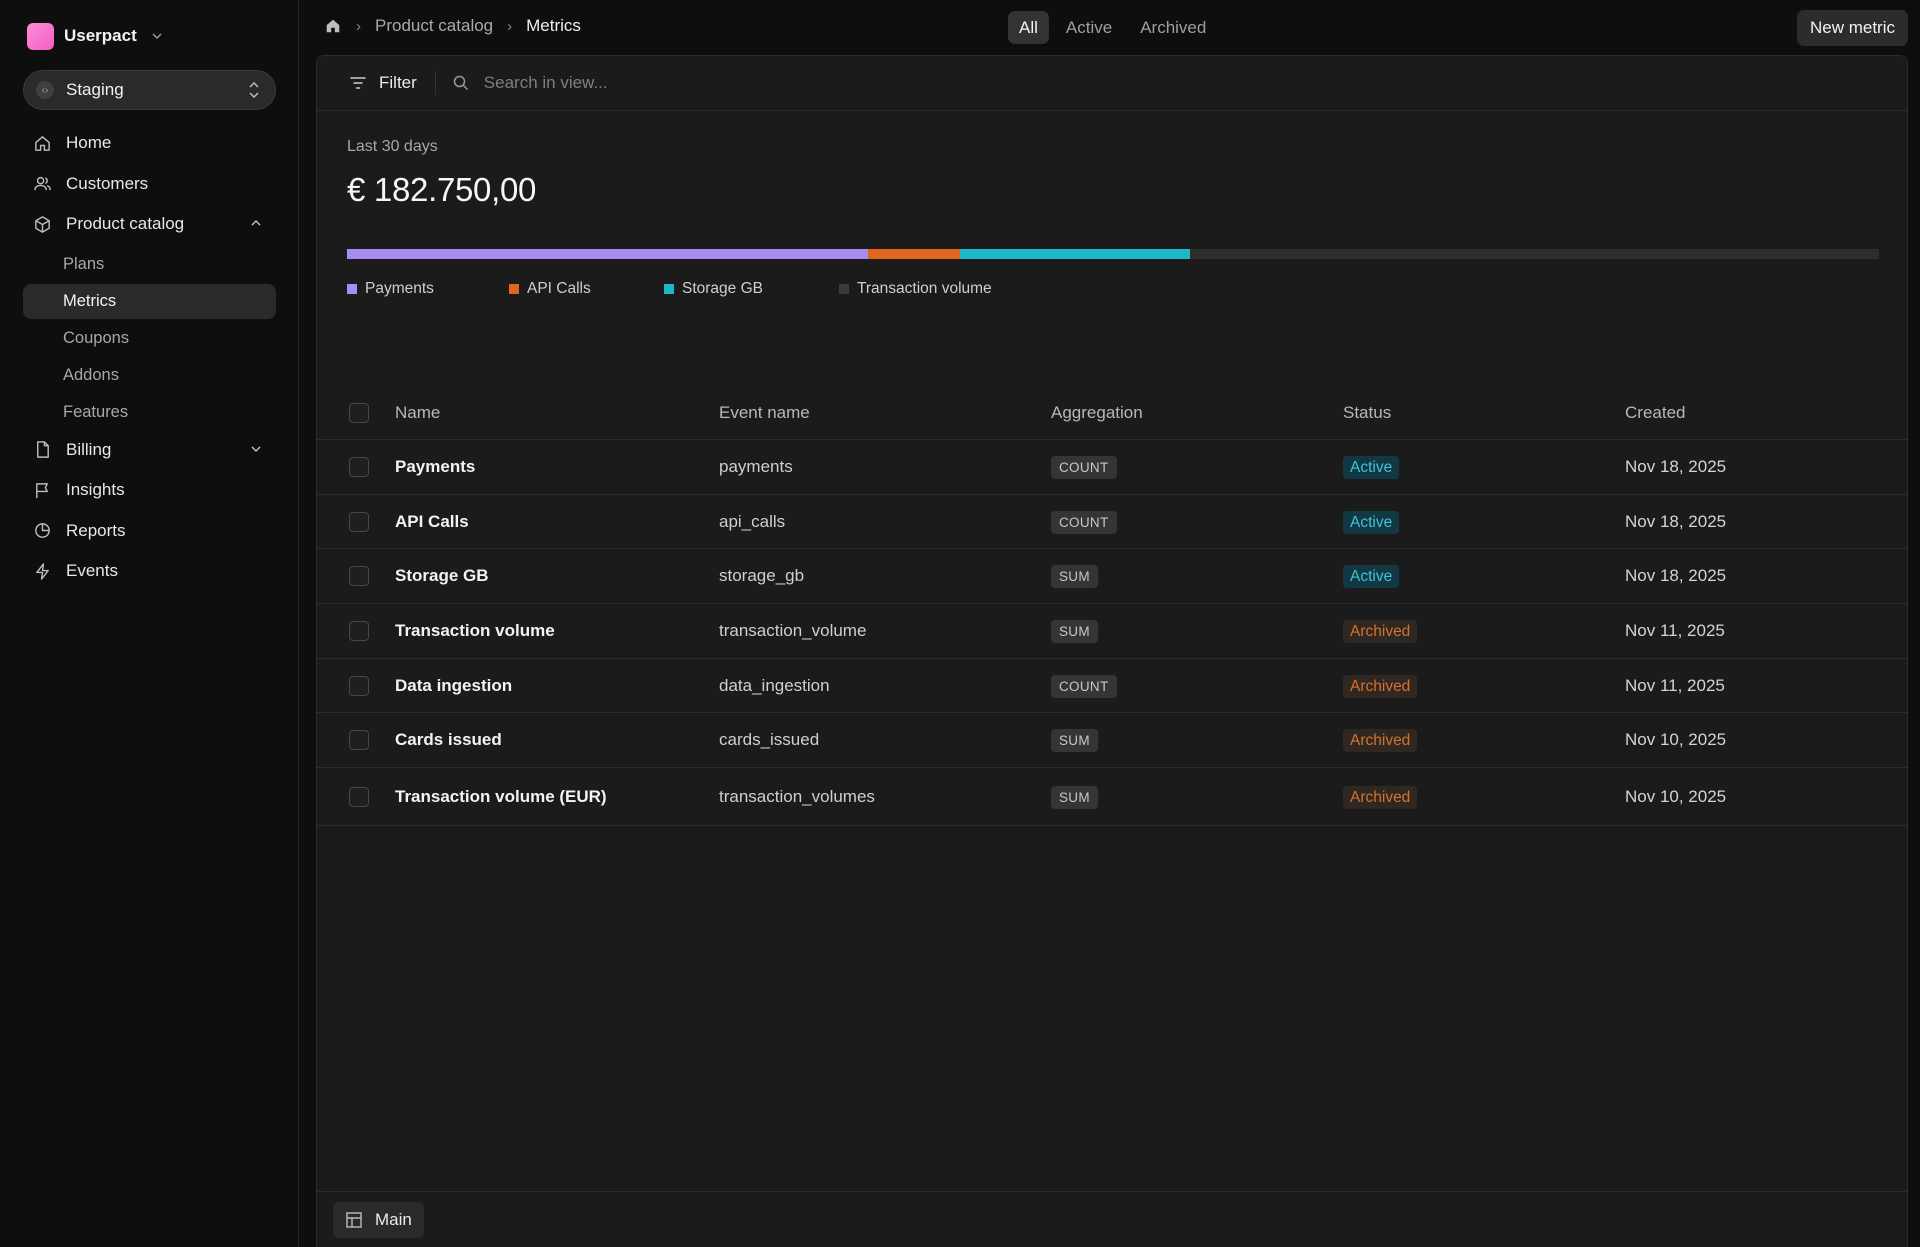  I want to click on flag-icon, so click(42, 490).